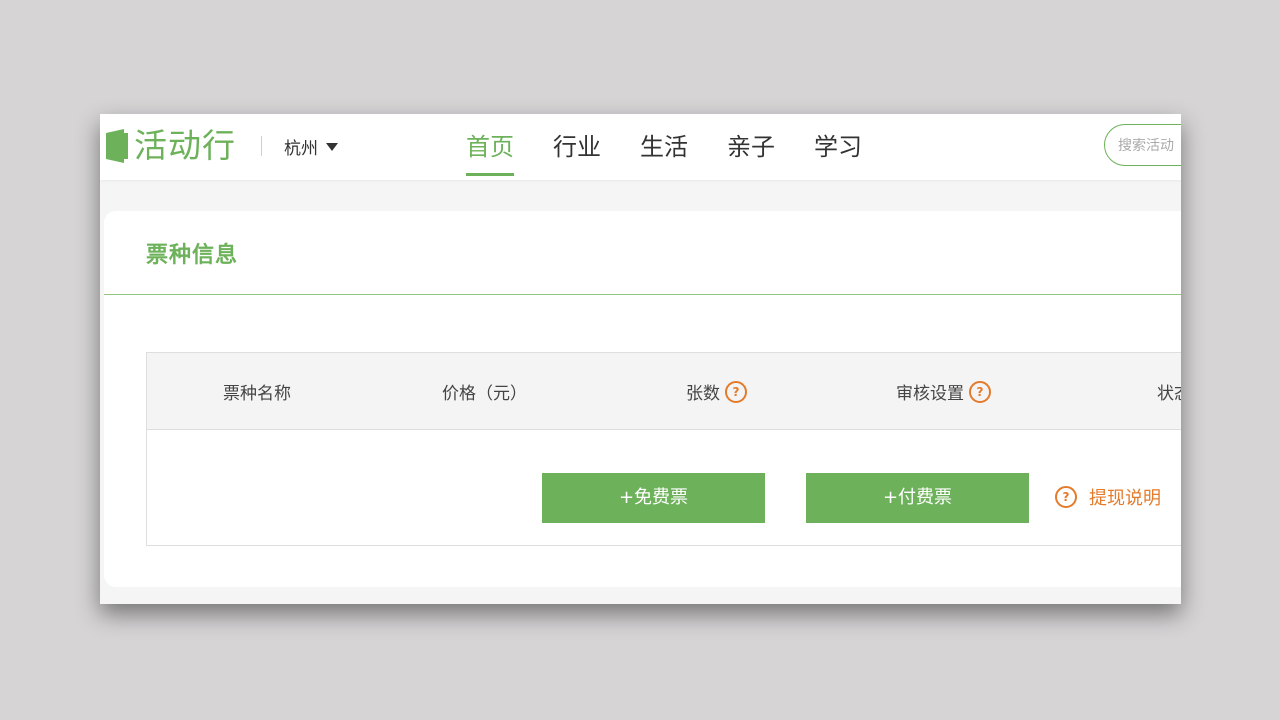 This screenshot has height=720, width=1280. Describe the element at coordinates (301, 149) in the screenshot. I see `city-label: 杭州` at that location.